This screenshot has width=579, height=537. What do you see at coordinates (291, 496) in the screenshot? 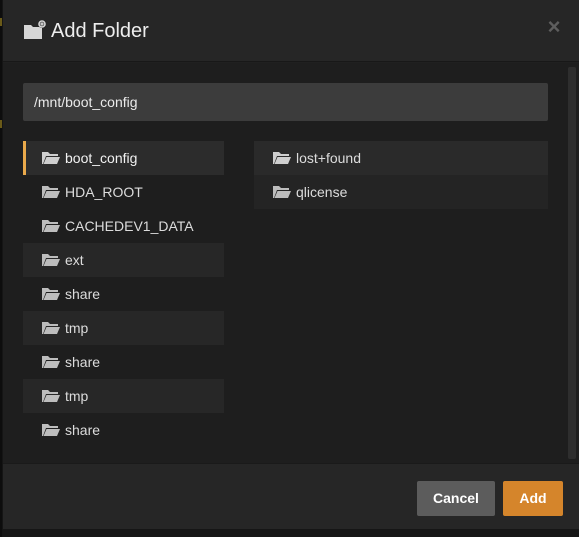
I see `dialog-footer: Cancel Add` at bounding box center [291, 496].